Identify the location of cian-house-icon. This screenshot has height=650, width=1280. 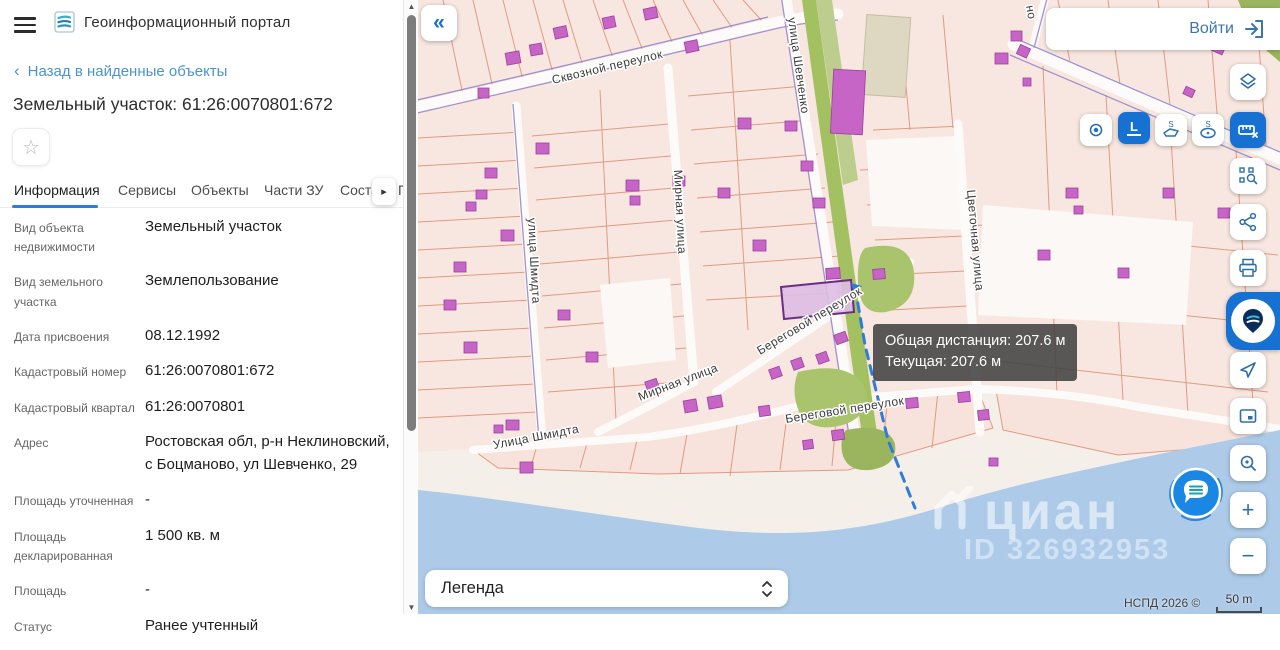
(956, 509).